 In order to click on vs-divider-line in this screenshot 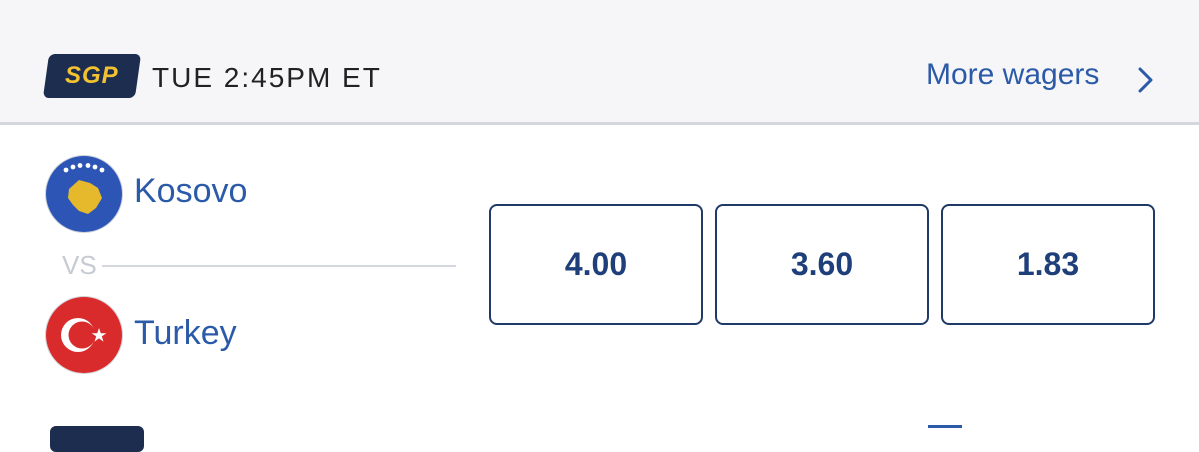, I will do `click(279, 266)`.